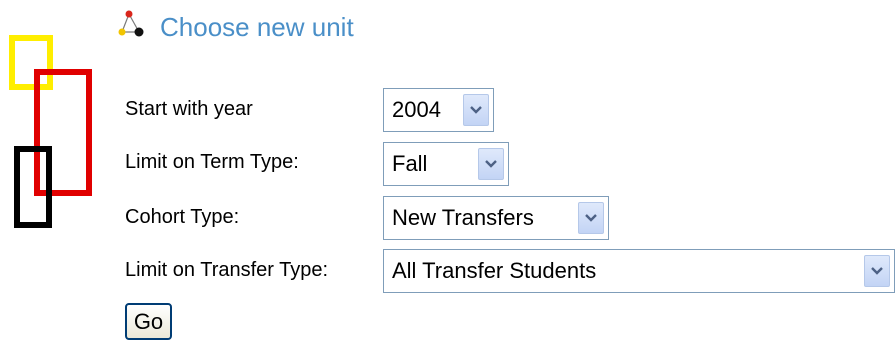 This screenshot has width=896, height=341. I want to click on transfer-type-select: All Transfer Students, so click(639, 271).